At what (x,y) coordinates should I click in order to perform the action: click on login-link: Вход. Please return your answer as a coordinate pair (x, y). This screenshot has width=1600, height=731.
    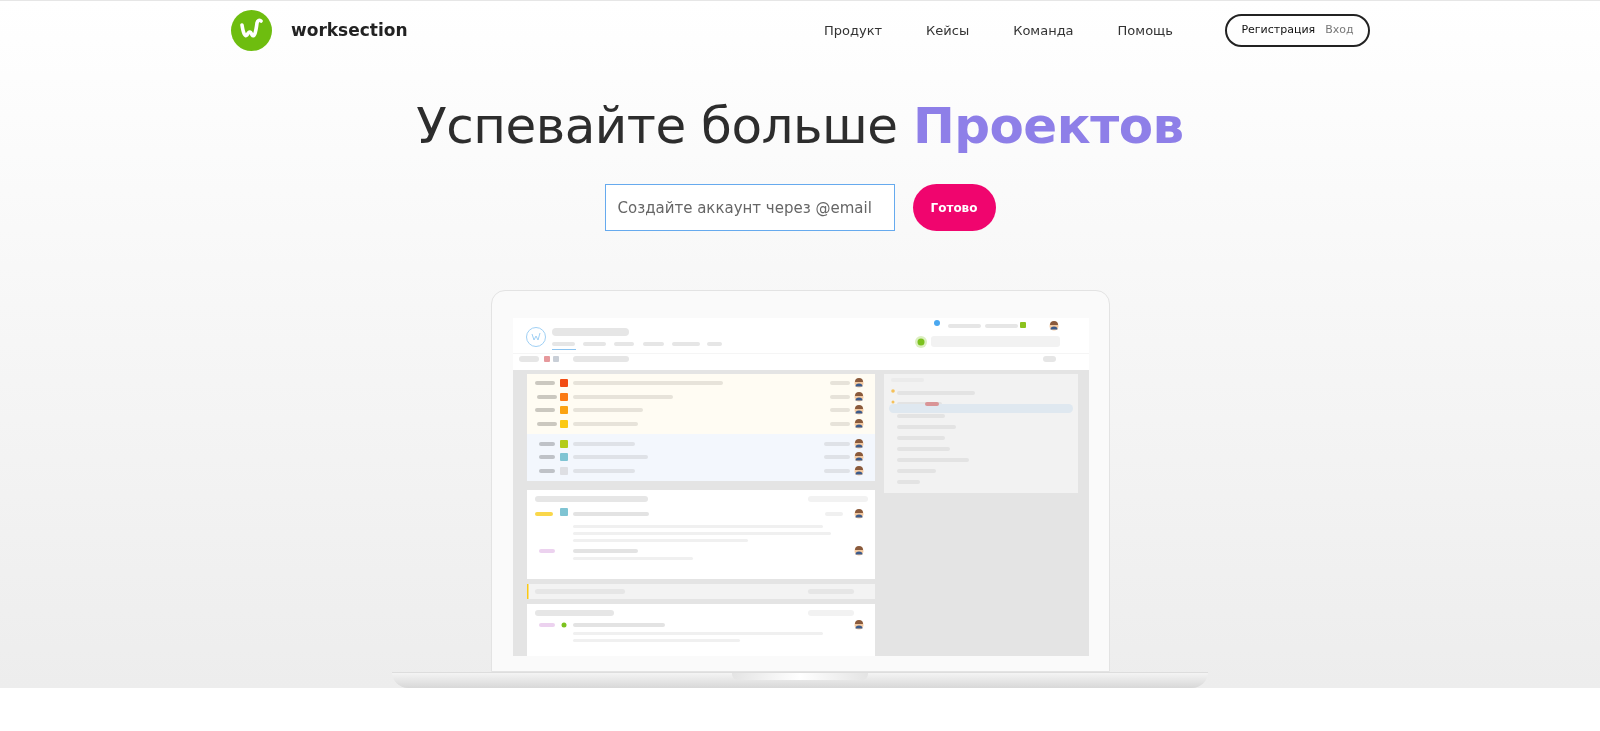
    Looking at the image, I should click on (1339, 30).